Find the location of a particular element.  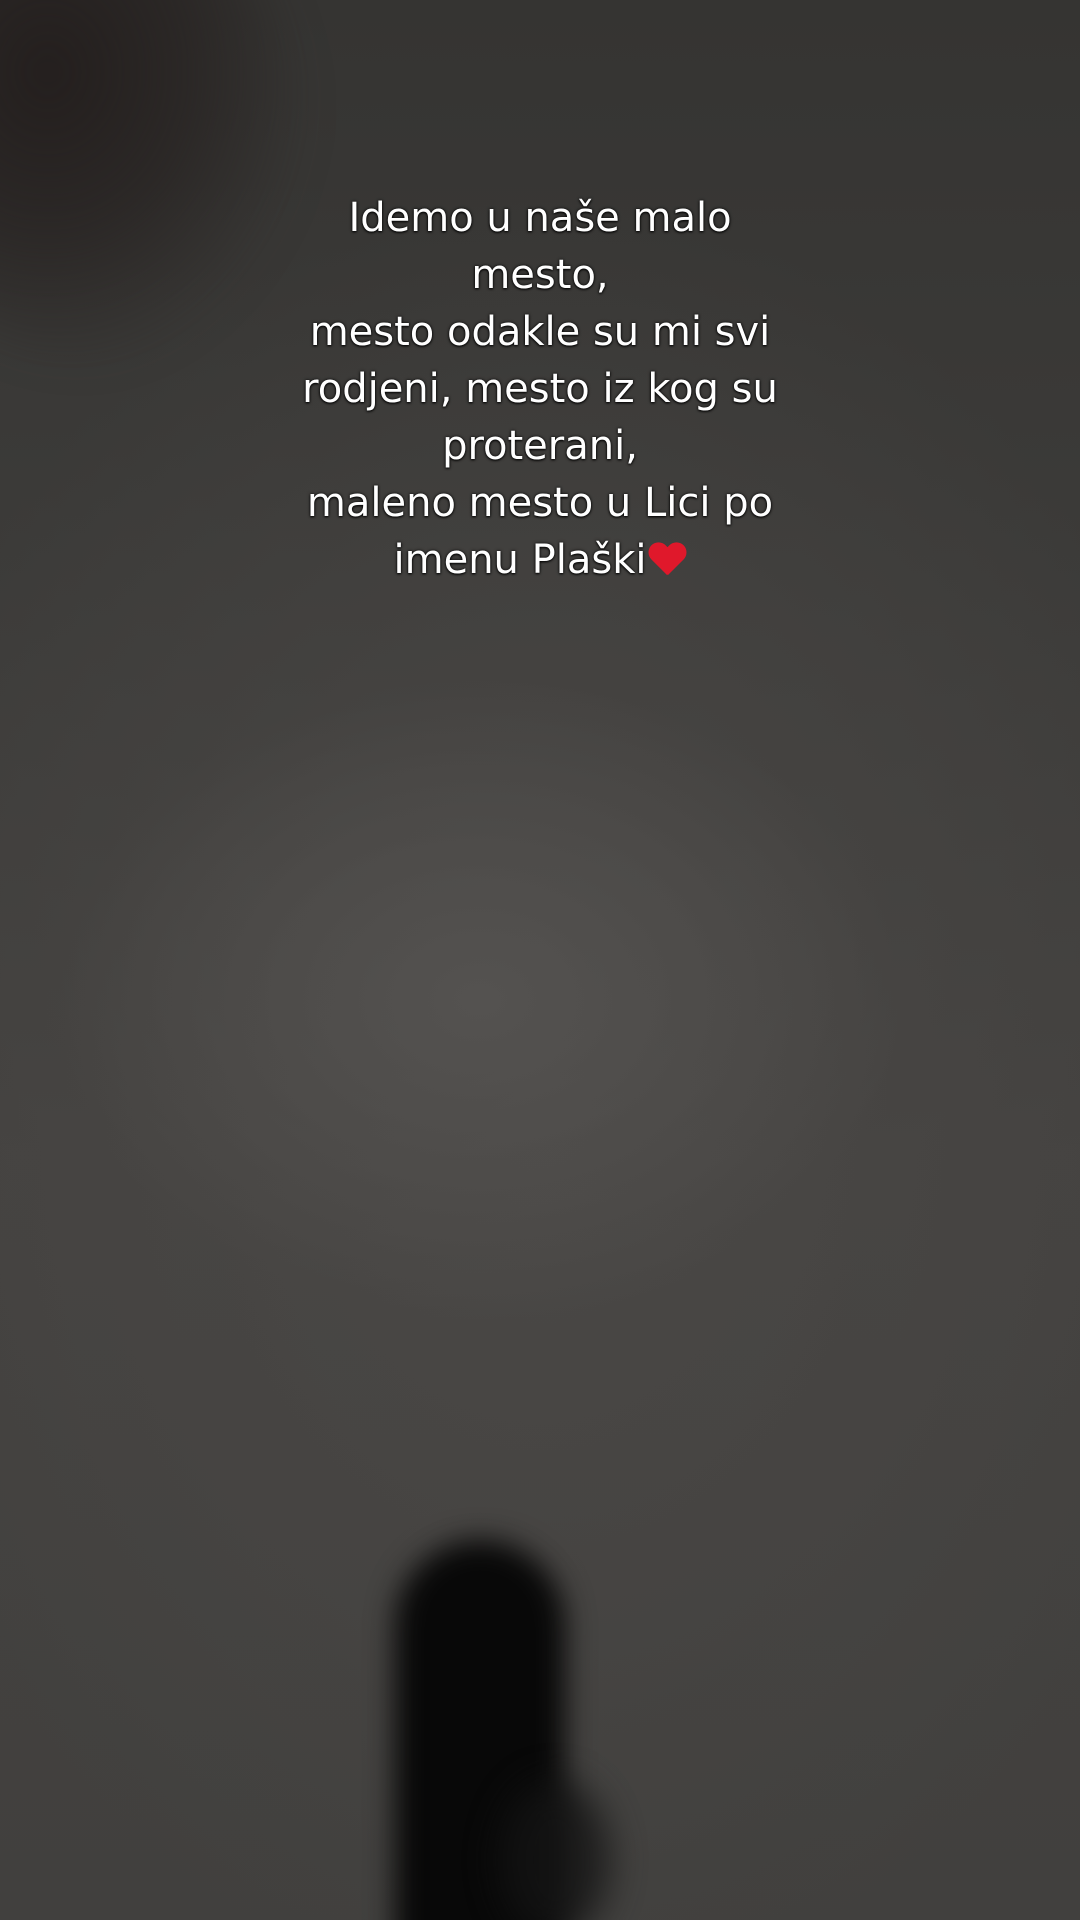

caption-line-7: imenu Plaški is located at coordinates (520, 560).